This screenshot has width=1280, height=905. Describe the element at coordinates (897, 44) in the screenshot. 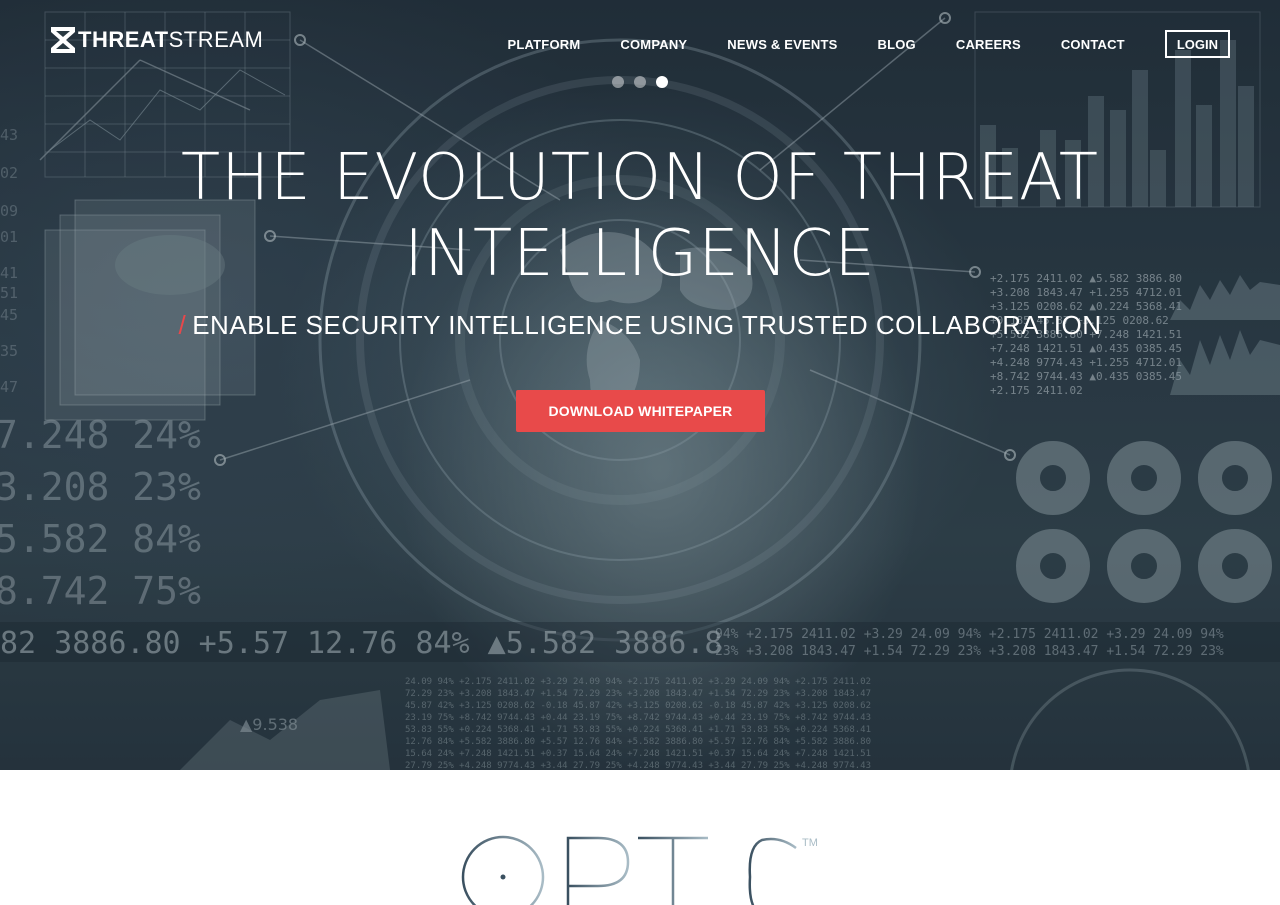

I see `nav-blog: BLOG` at that location.